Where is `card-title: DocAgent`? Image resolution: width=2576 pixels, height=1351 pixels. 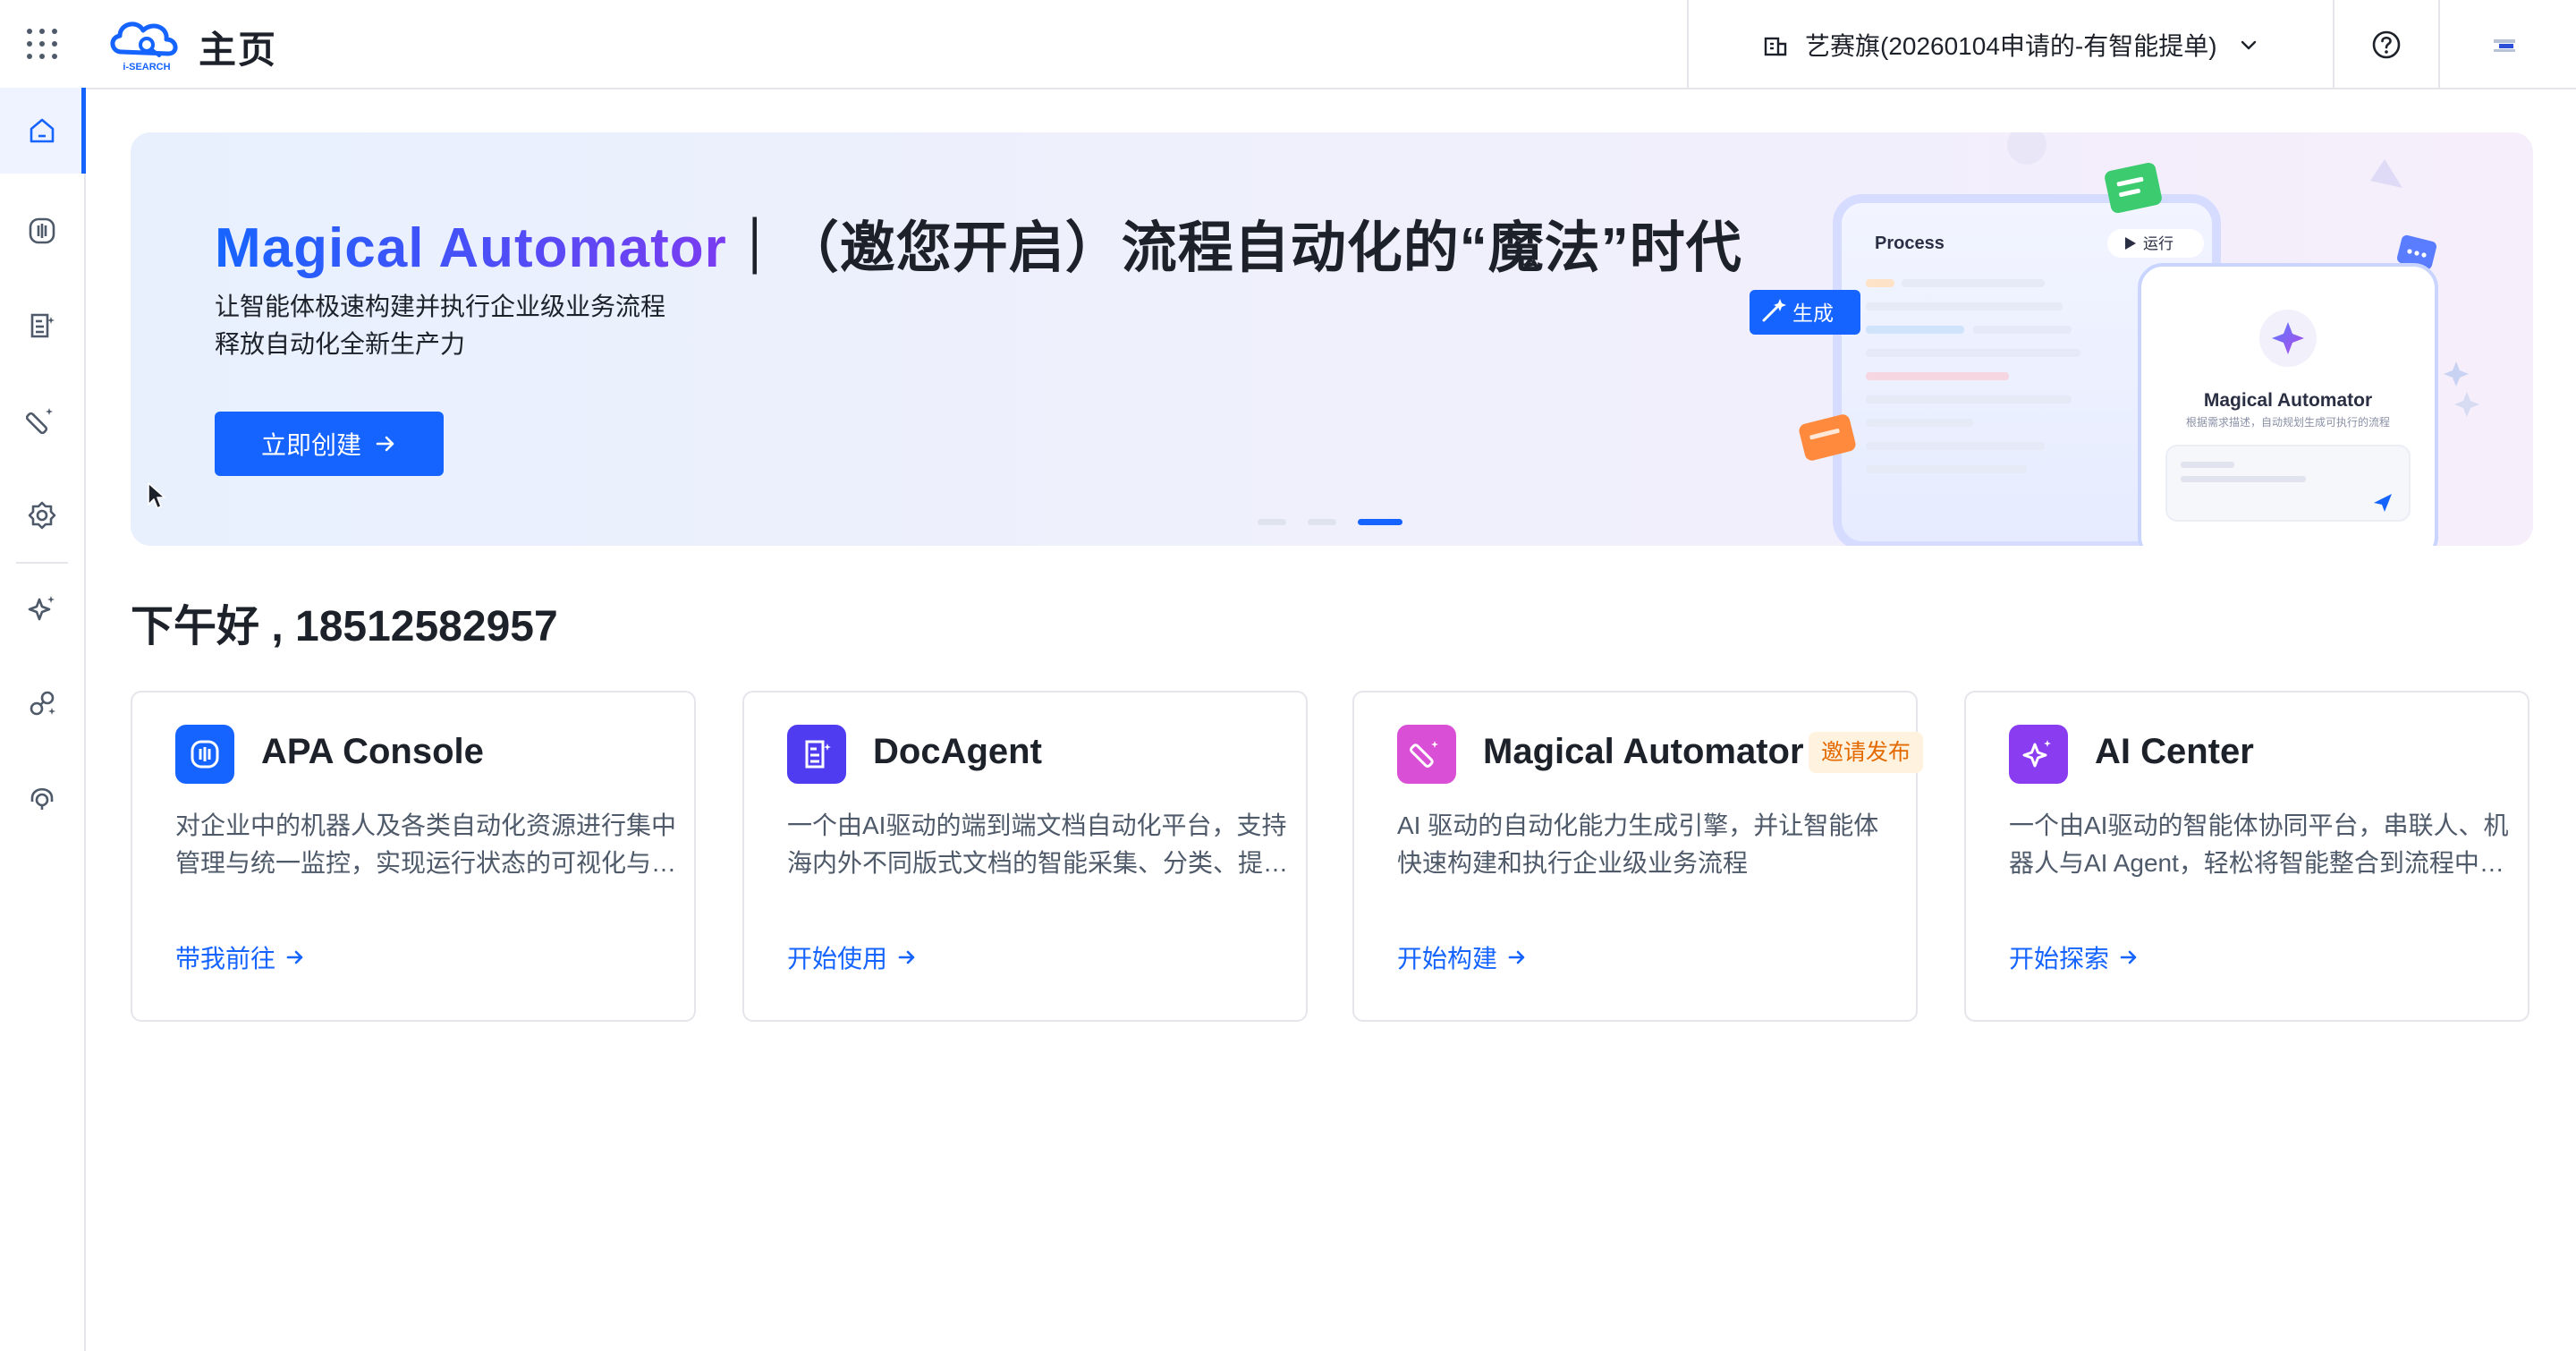 card-title: DocAgent is located at coordinates (957, 752).